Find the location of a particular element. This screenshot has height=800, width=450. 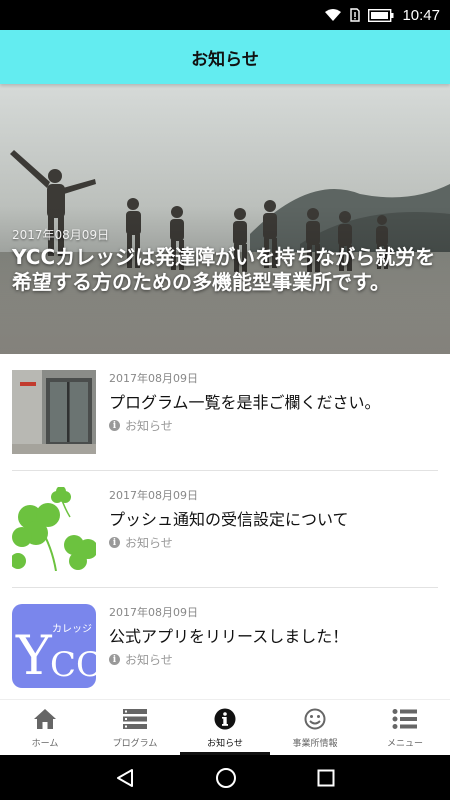

nav-office-info-label: 事業所情報 is located at coordinates (315, 744).